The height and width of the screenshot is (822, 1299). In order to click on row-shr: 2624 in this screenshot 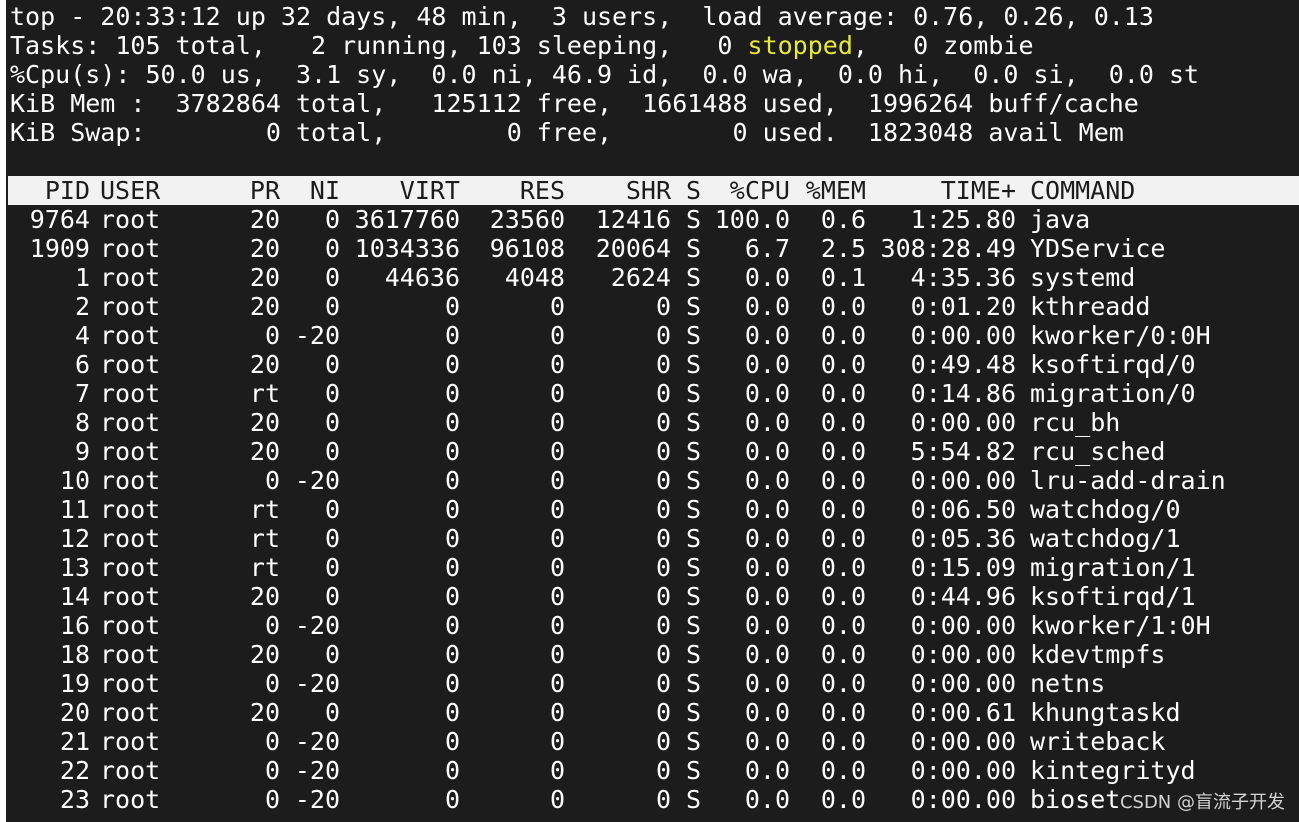, I will do `click(640, 277)`.